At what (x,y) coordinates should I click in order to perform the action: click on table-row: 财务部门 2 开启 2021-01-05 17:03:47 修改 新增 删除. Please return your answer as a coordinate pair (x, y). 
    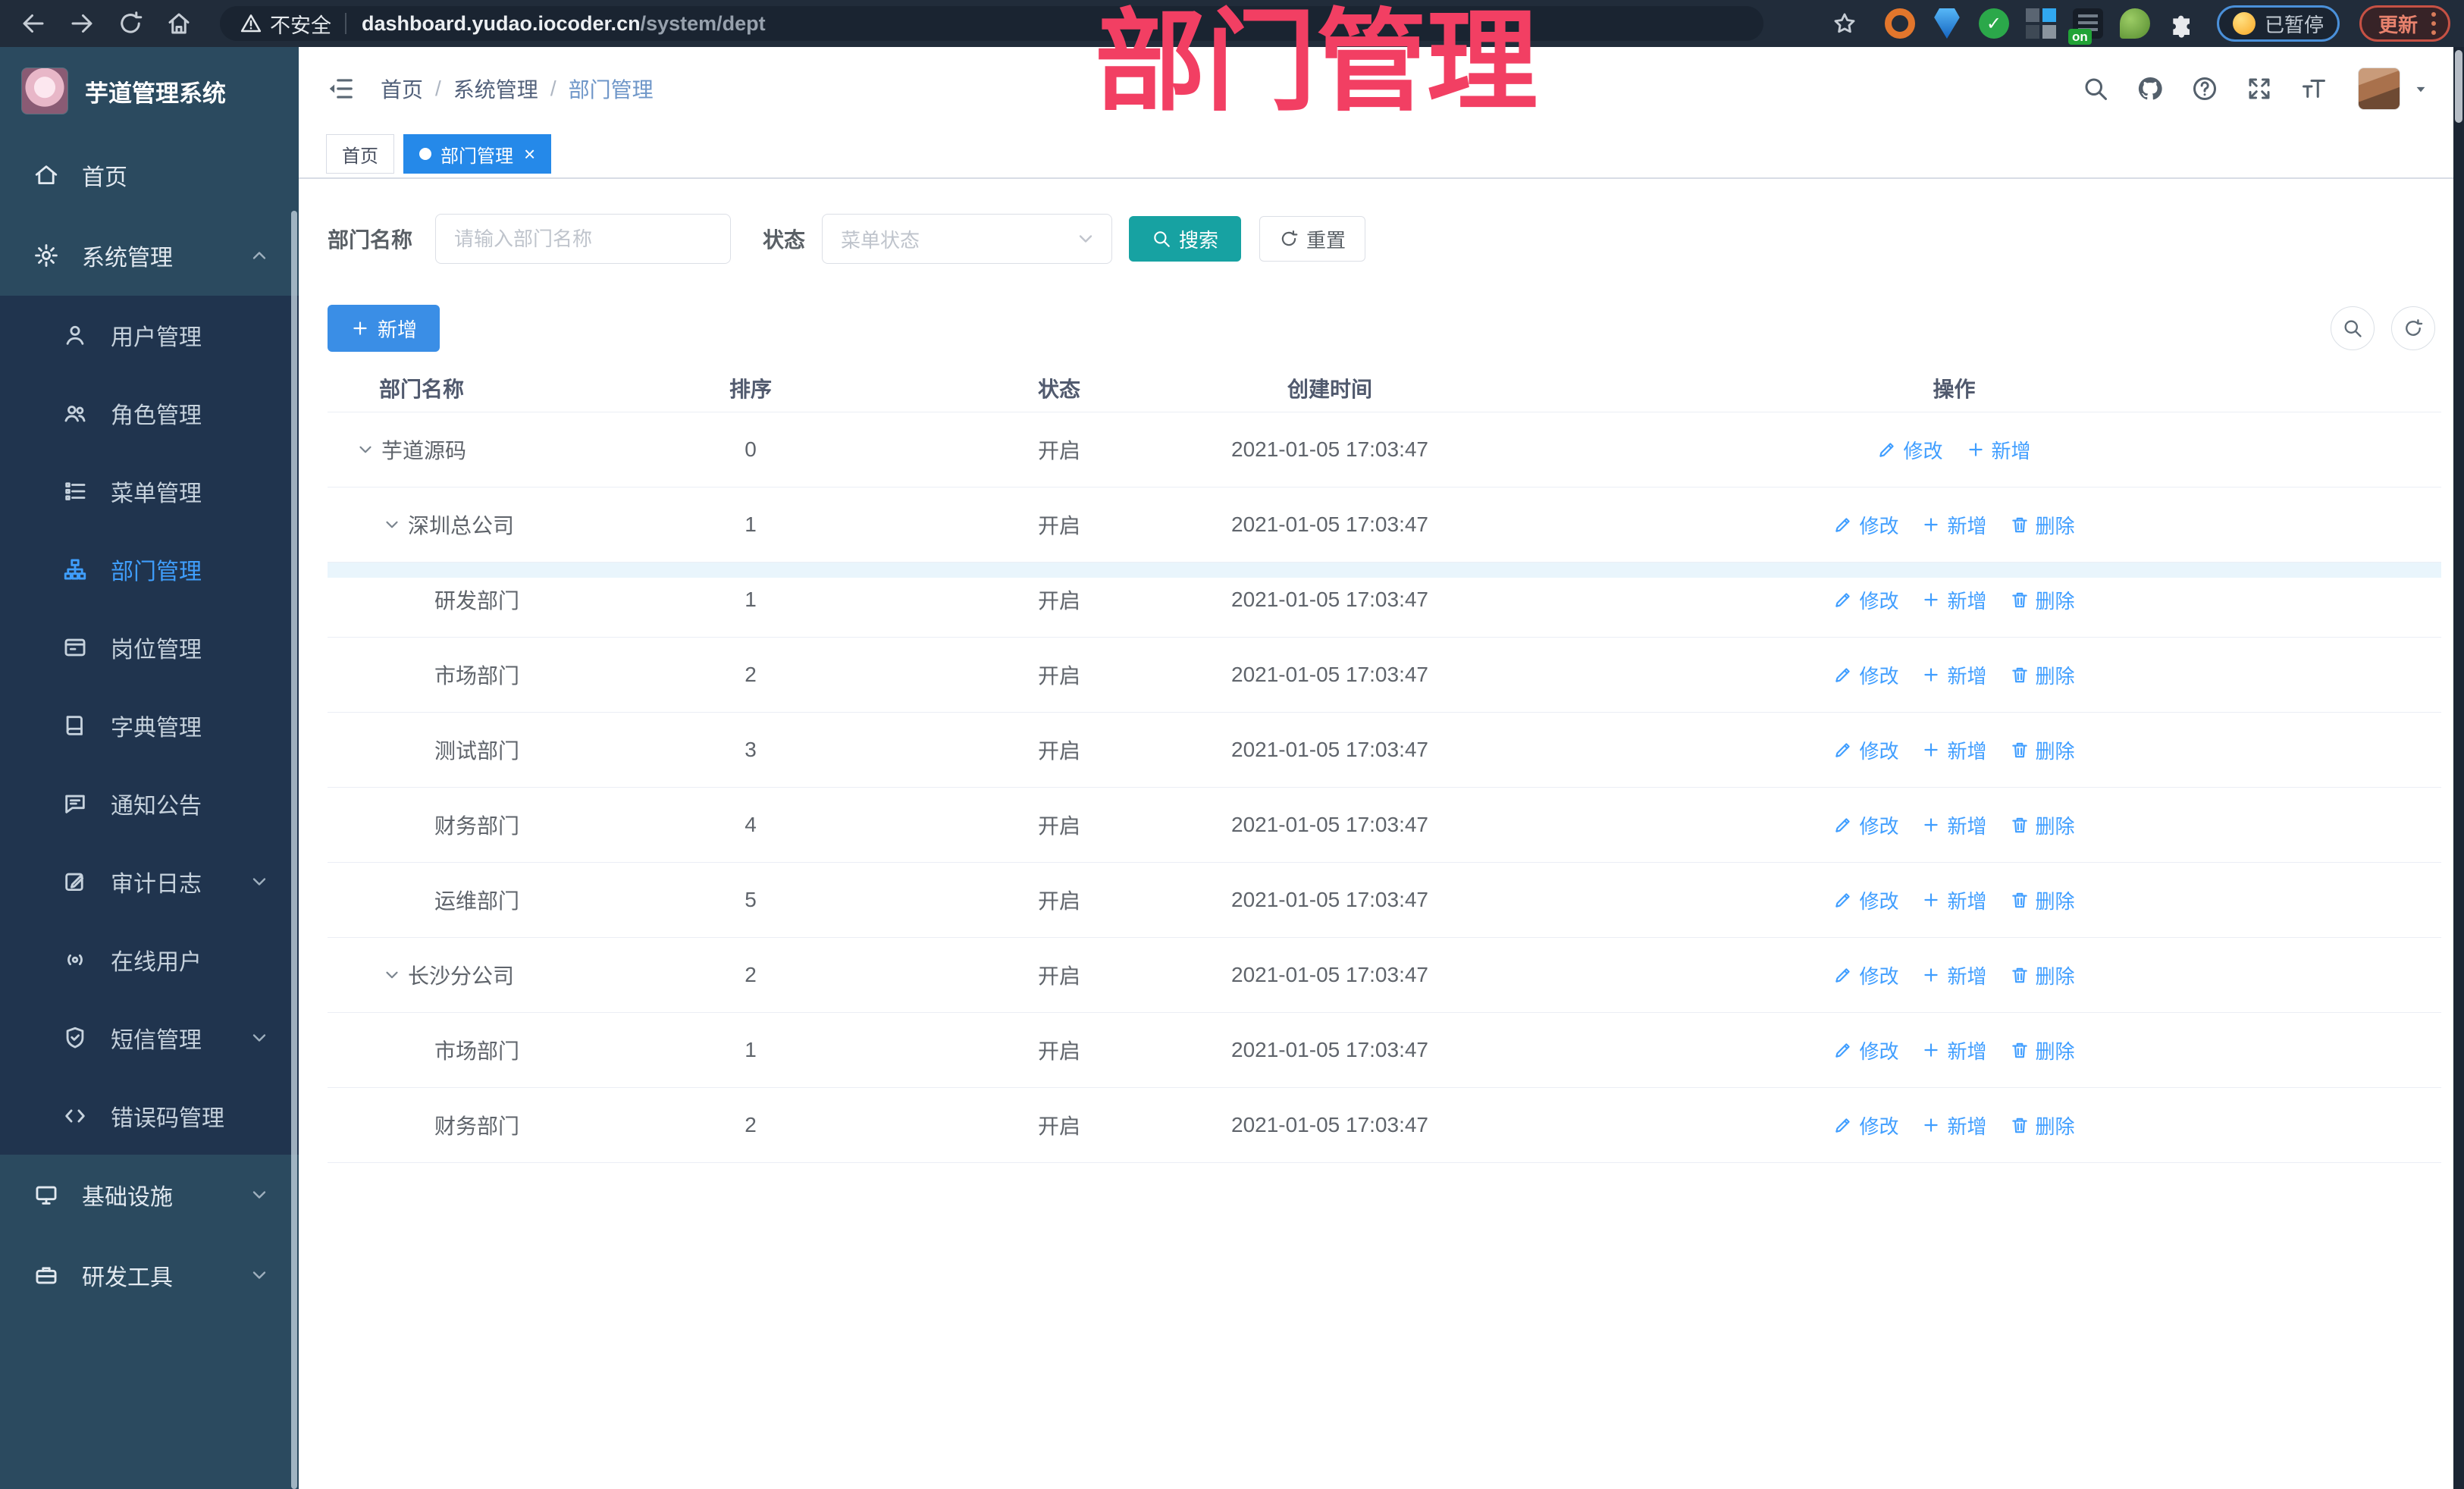
    Looking at the image, I should click on (1384, 1125).